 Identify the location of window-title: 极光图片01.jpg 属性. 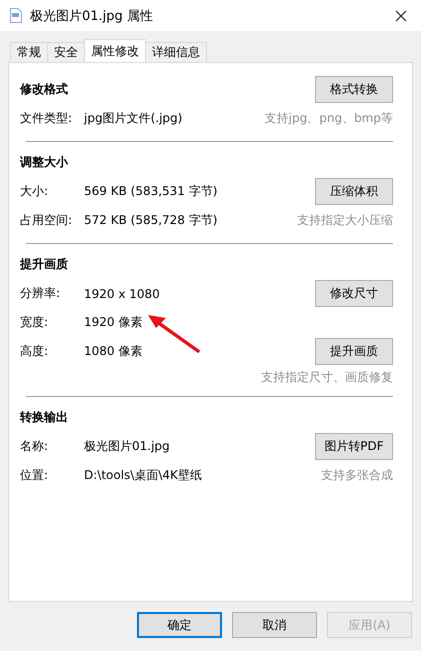
(92, 16).